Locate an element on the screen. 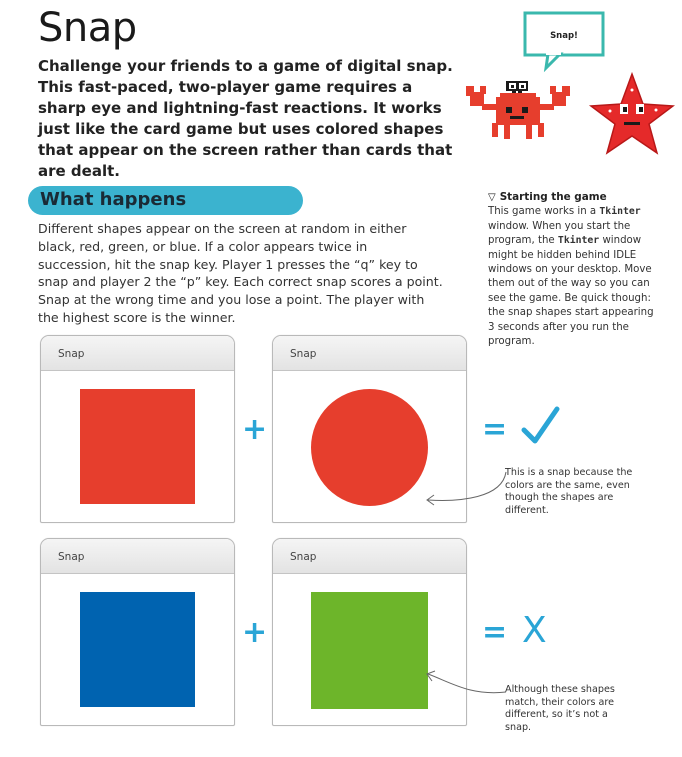 The height and width of the screenshot is (757, 682). snap-window-blue-square: Snap is located at coordinates (137, 632).